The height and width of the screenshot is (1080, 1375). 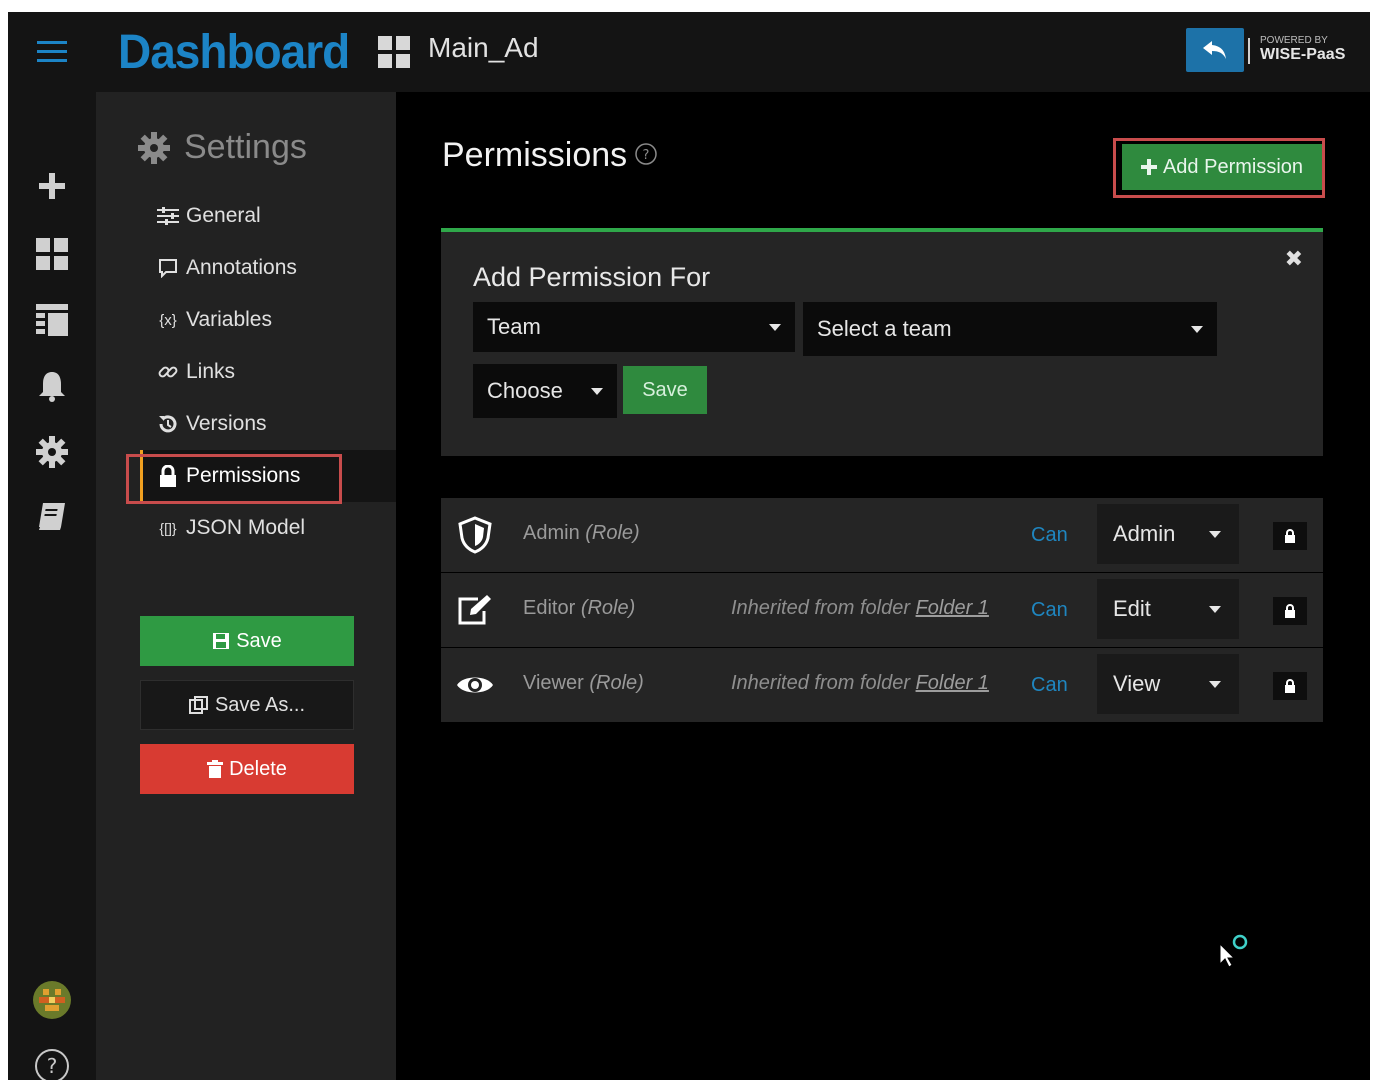 I want to click on settings-title-text: Settings, so click(x=245, y=147).